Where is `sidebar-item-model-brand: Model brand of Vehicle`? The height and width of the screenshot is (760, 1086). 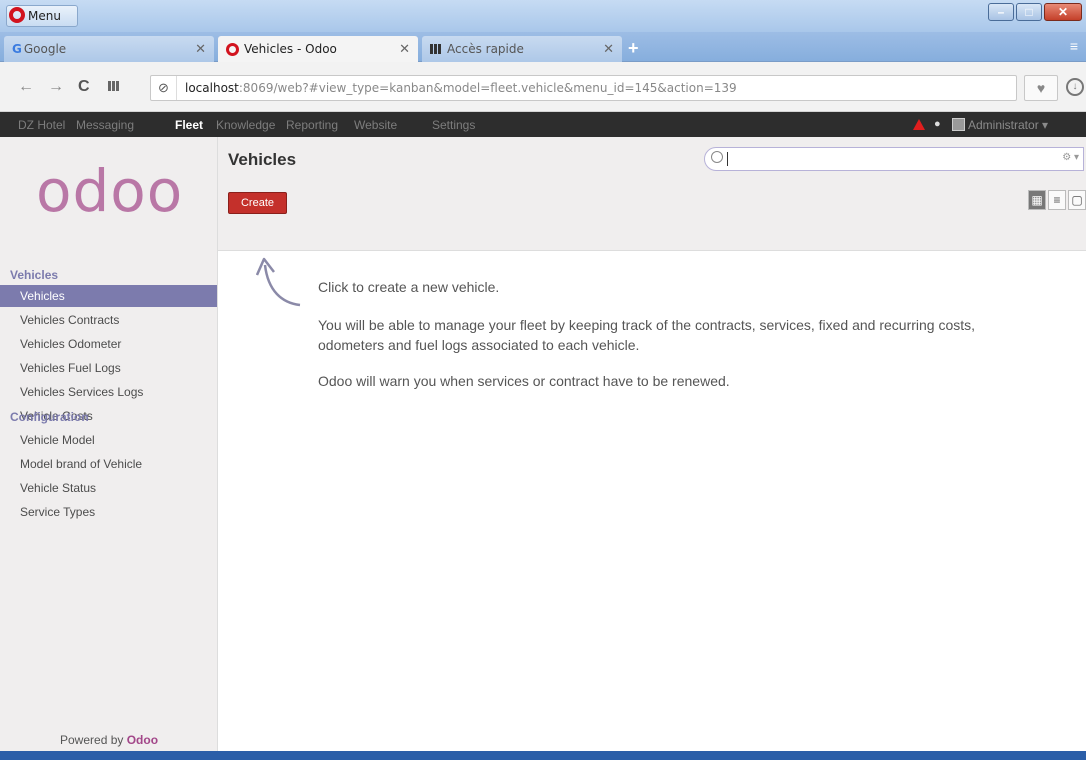
sidebar-item-model-brand: Model brand of Vehicle is located at coordinates (108, 464).